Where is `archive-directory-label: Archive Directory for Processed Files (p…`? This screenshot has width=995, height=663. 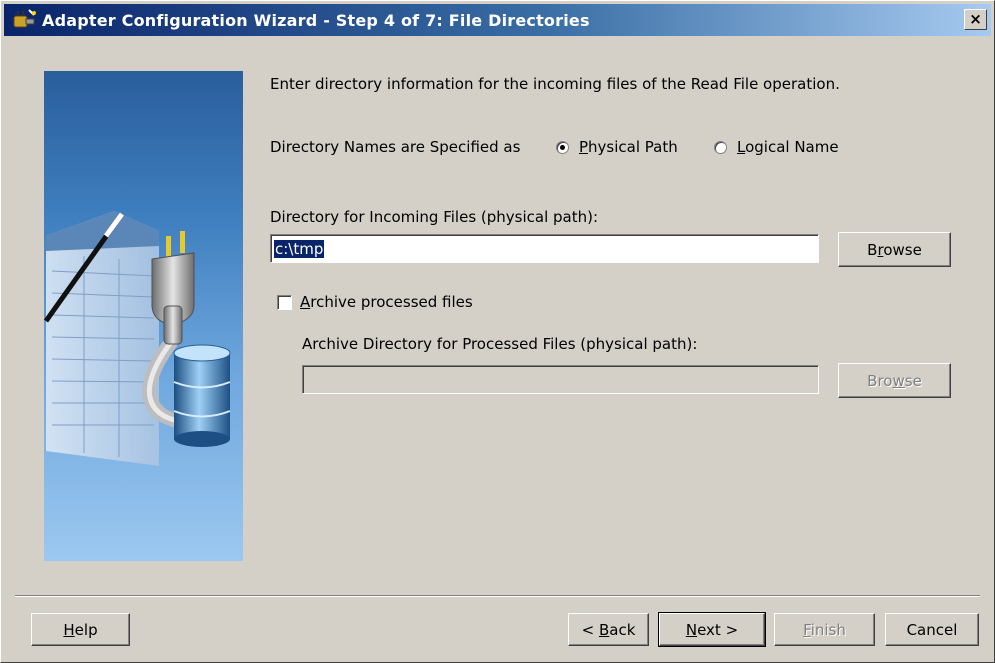 archive-directory-label: Archive Directory for Processed Files (p… is located at coordinates (500, 344).